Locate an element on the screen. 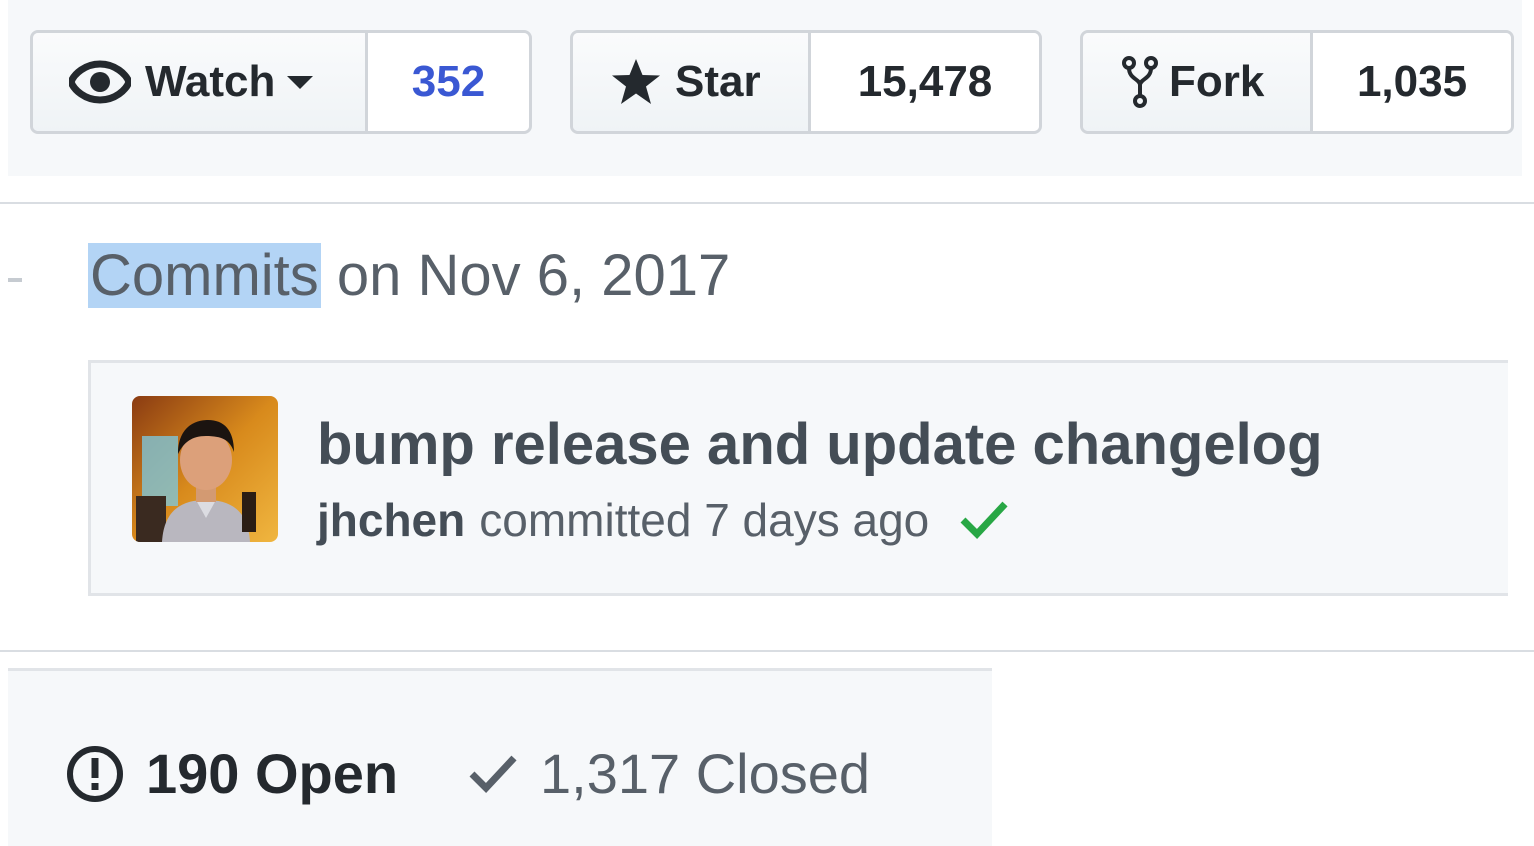 This screenshot has width=1534, height=846. star-button: Star is located at coordinates (692, 82).